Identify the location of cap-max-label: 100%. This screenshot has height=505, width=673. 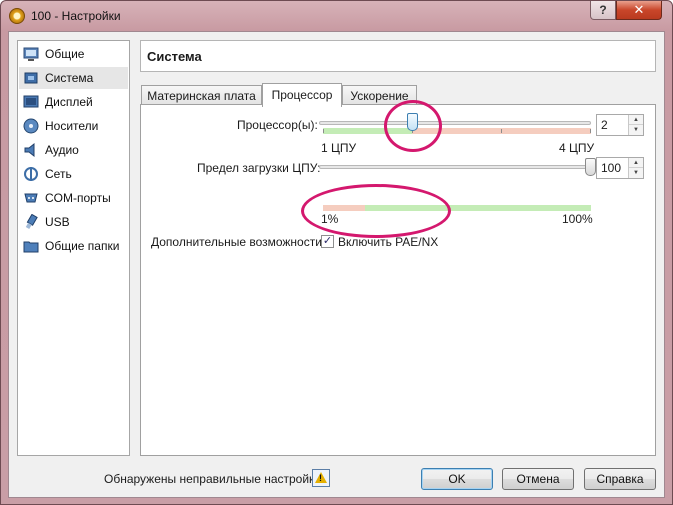
(577, 219).